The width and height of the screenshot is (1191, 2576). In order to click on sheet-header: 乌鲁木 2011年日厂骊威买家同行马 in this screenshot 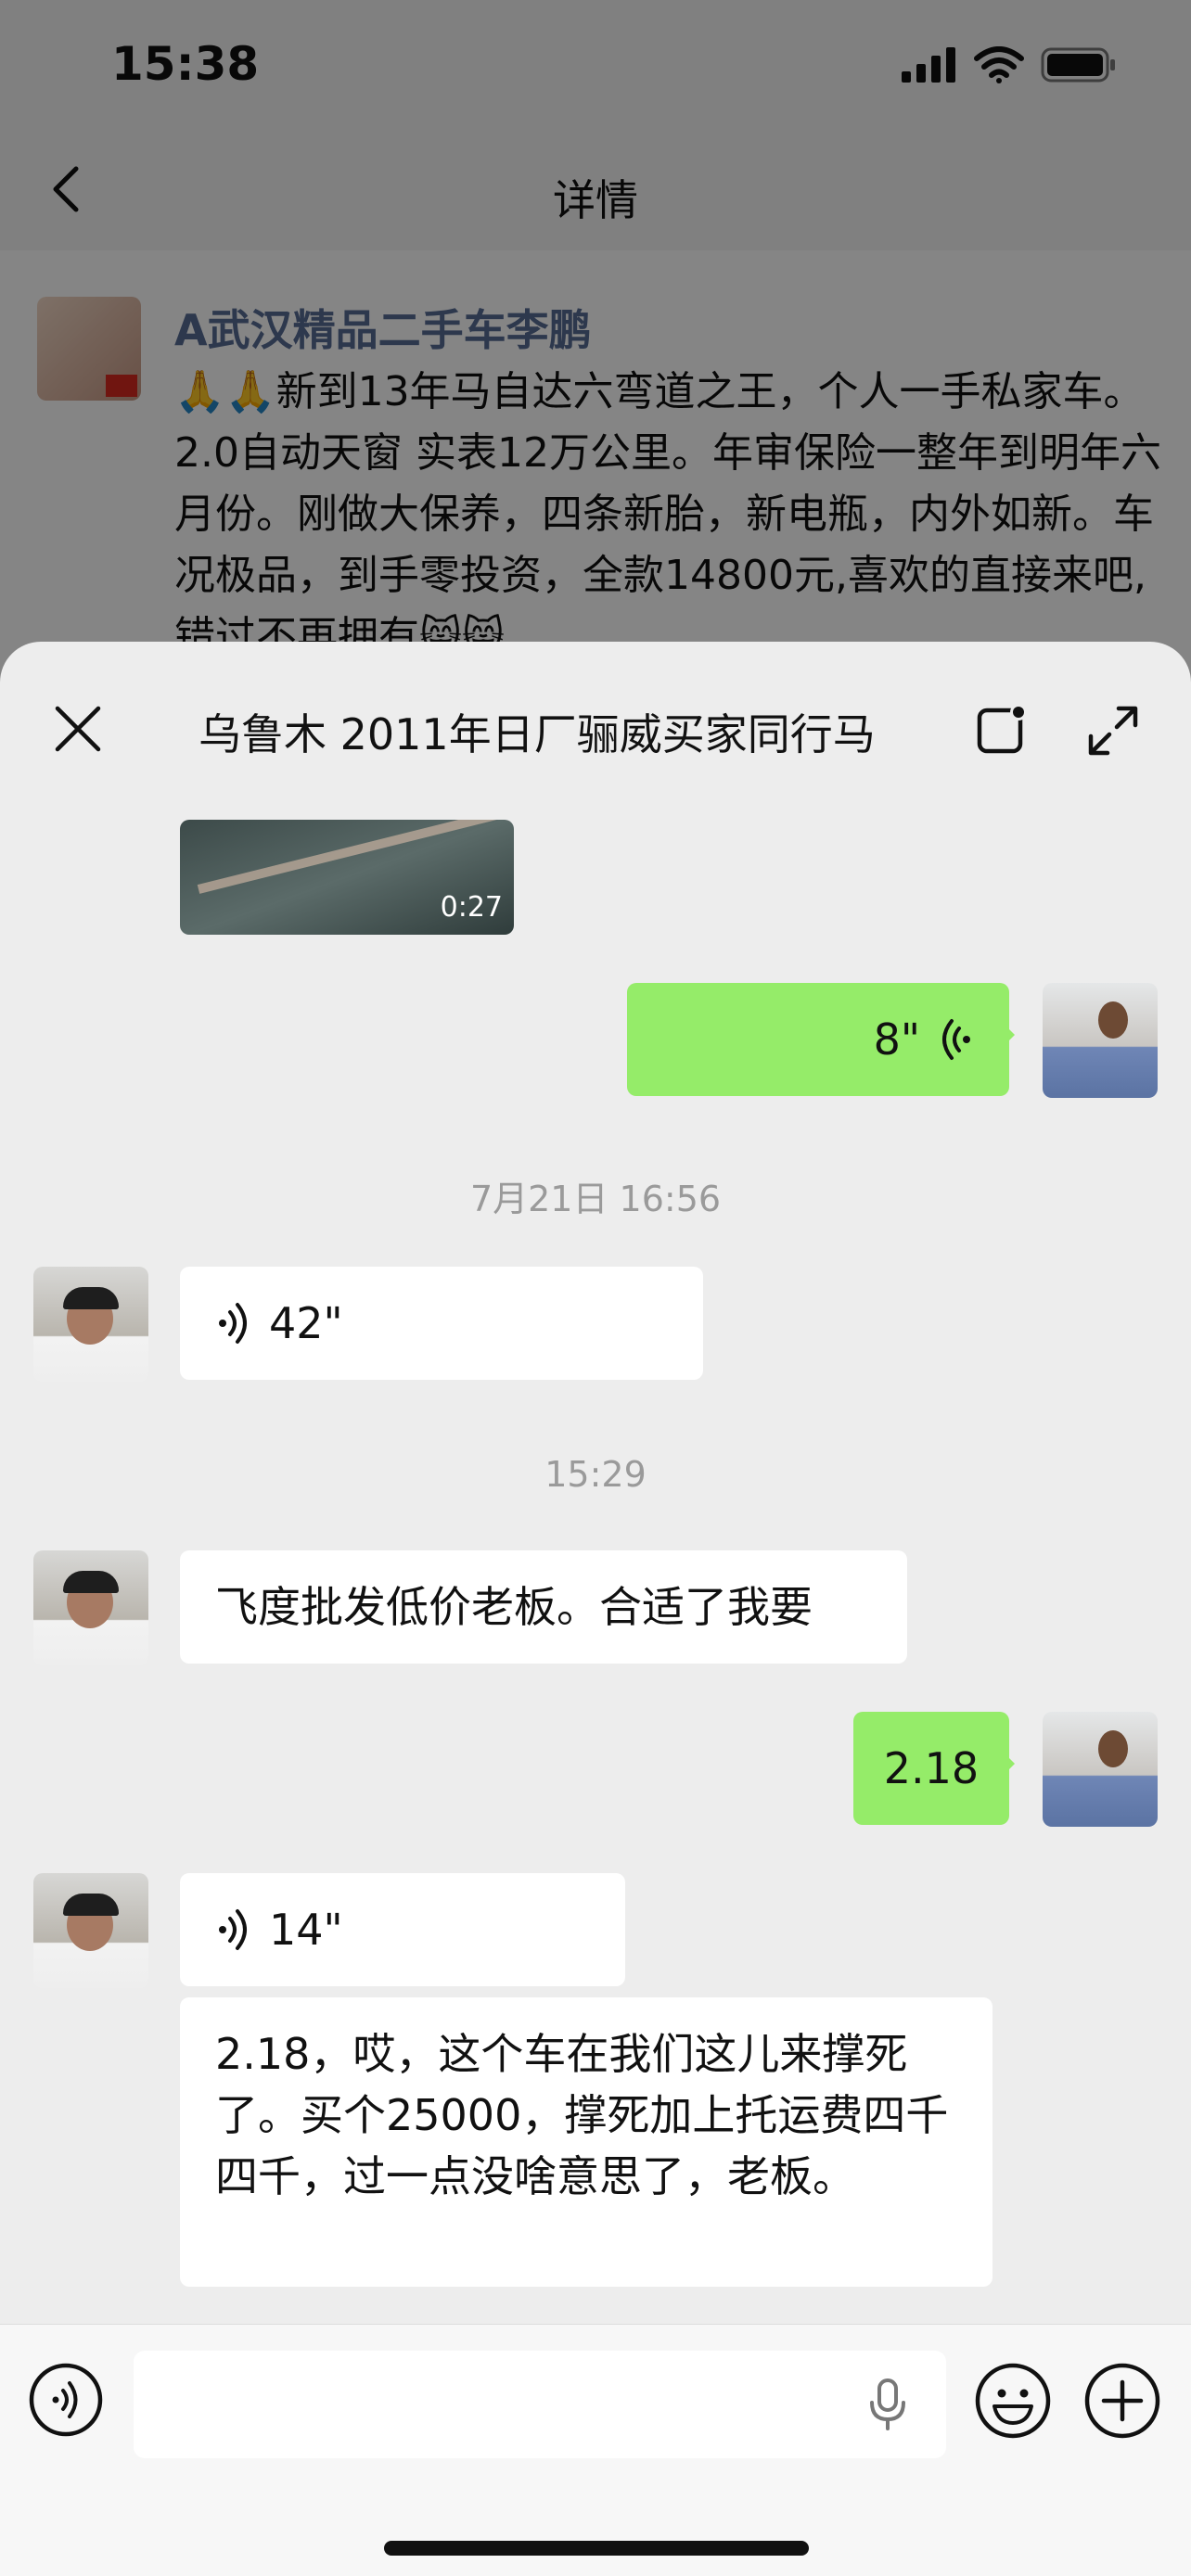, I will do `click(595, 730)`.